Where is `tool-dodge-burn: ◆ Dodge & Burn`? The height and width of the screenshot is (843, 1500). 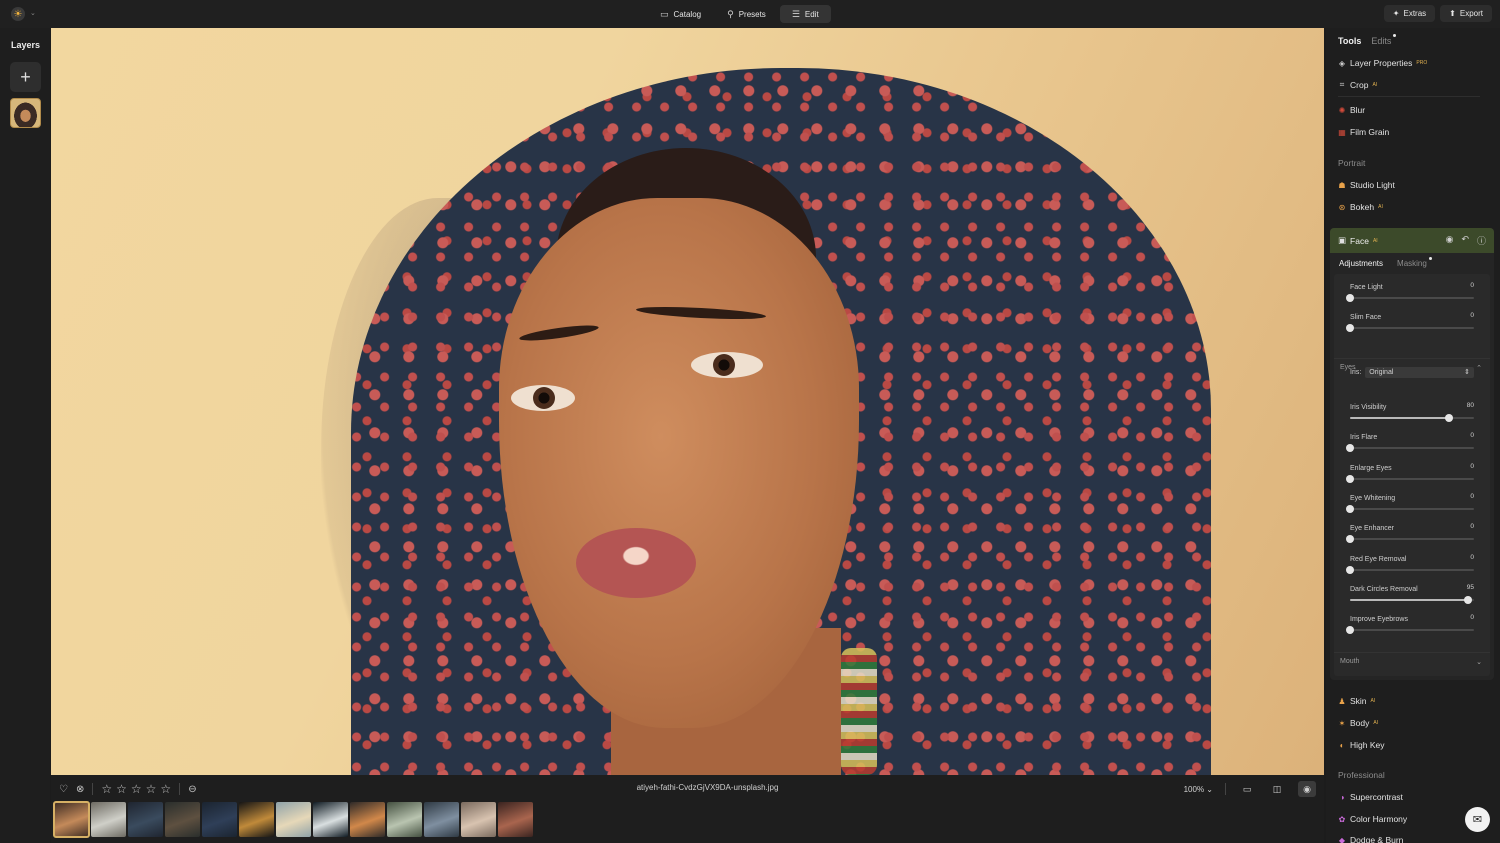
tool-dodge-burn: ◆ Dodge & Burn is located at coordinates (1370, 839).